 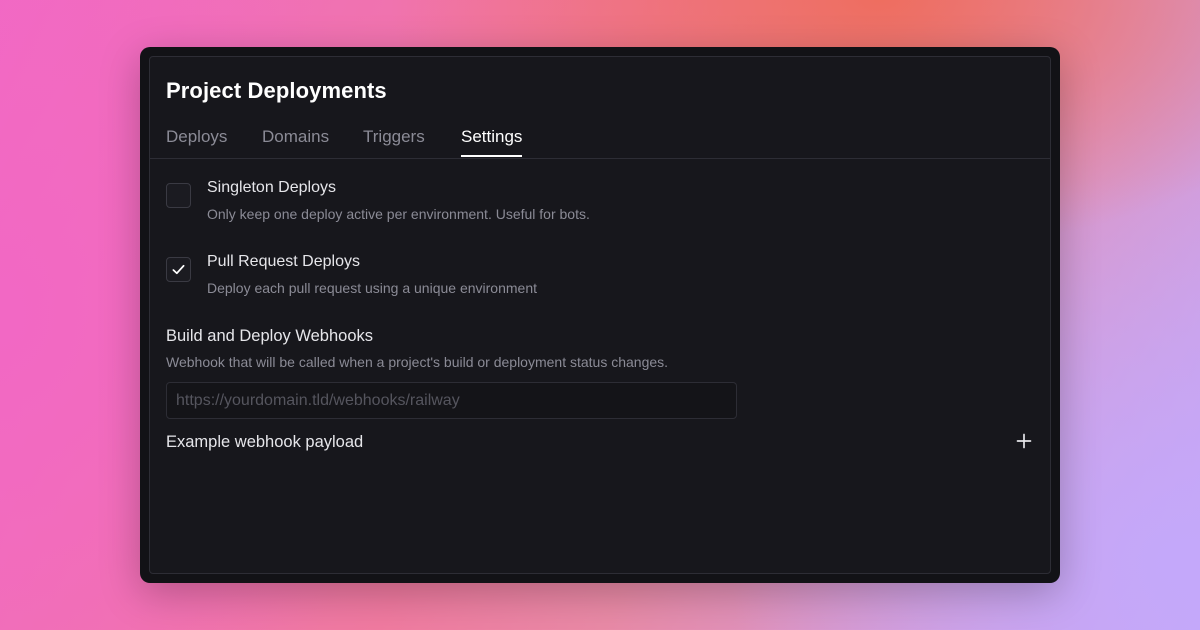 What do you see at coordinates (600, 141) in the screenshot?
I see `tab-bar: Deploys Domains Triggers Settings` at bounding box center [600, 141].